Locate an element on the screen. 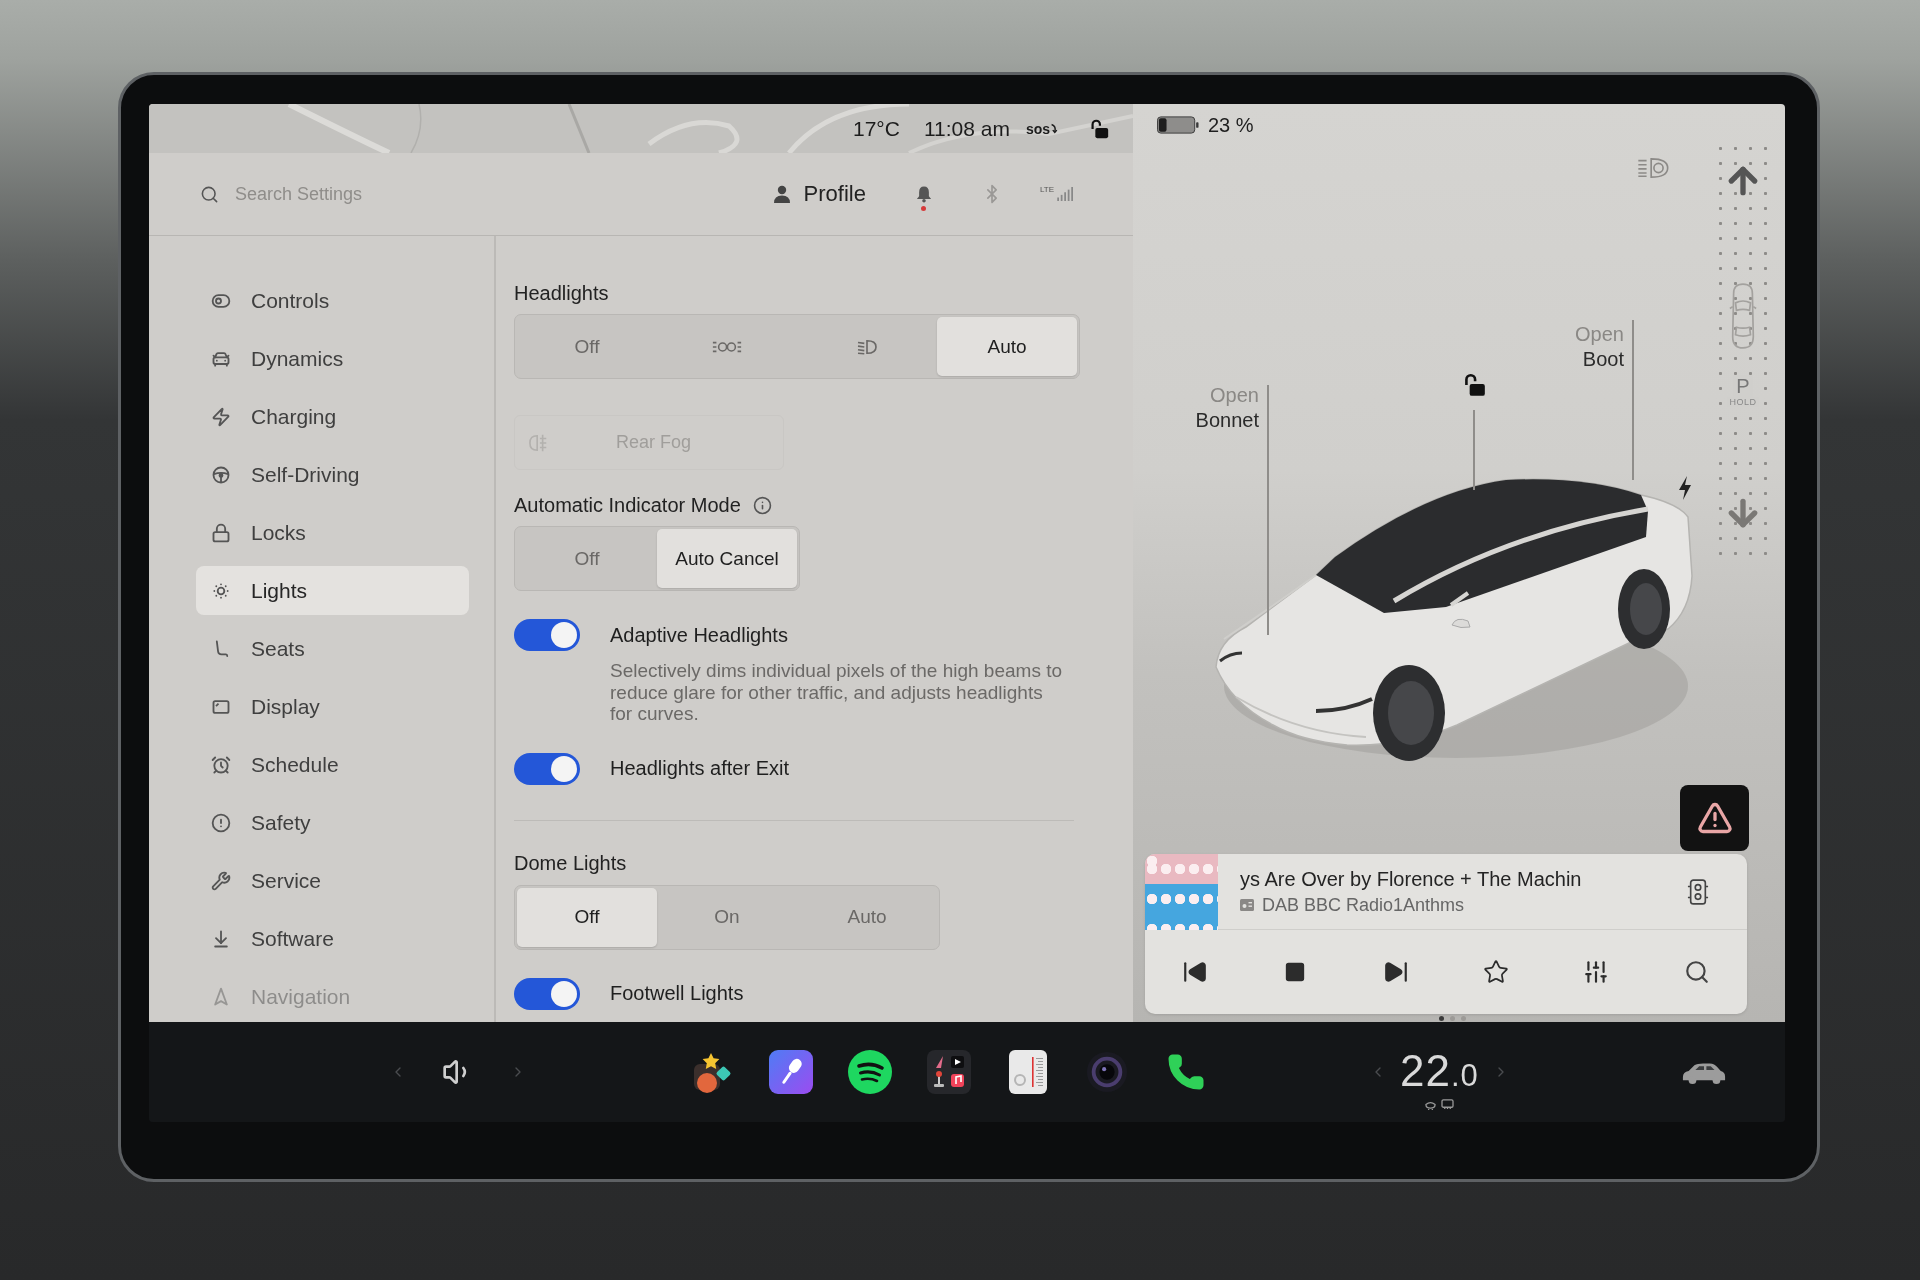  camera-lens-icon is located at coordinates (1107, 1072).